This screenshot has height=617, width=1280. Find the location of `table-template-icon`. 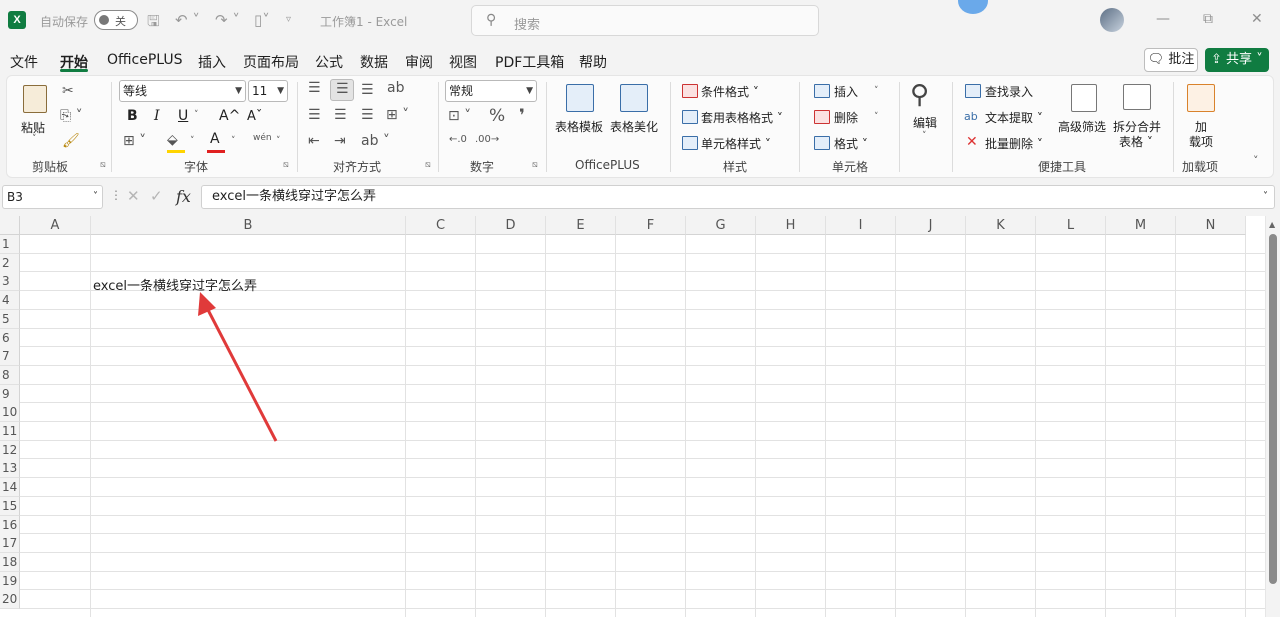

table-template-icon is located at coordinates (580, 98).